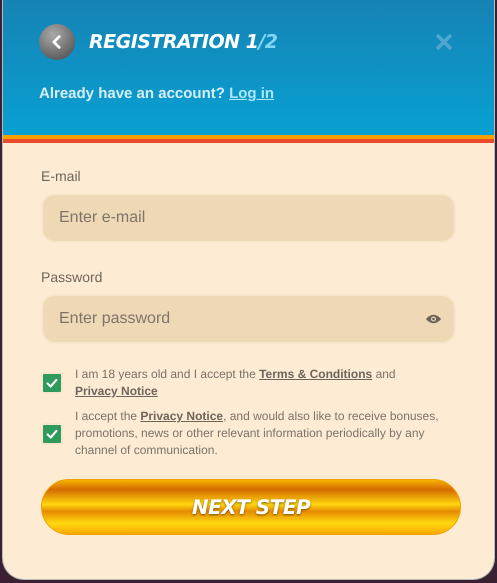  Describe the element at coordinates (72, 277) in the screenshot. I see `field-label: Password` at that location.